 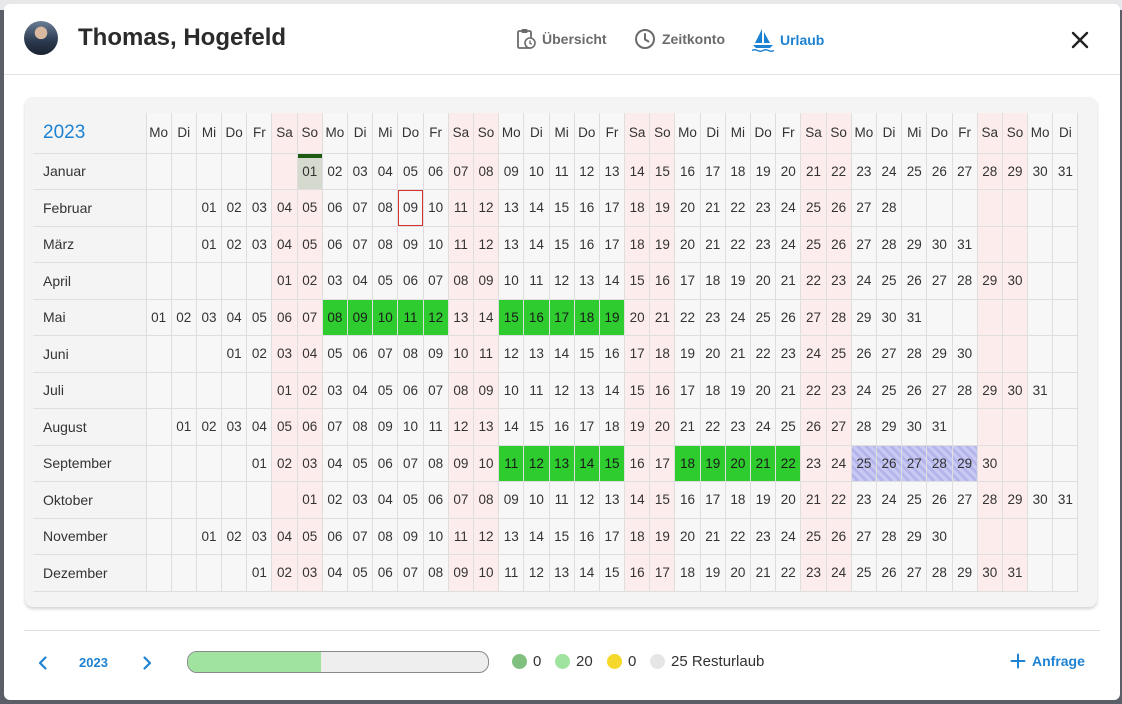 I want to click on day-cell: 23, so click(x=839, y=281).